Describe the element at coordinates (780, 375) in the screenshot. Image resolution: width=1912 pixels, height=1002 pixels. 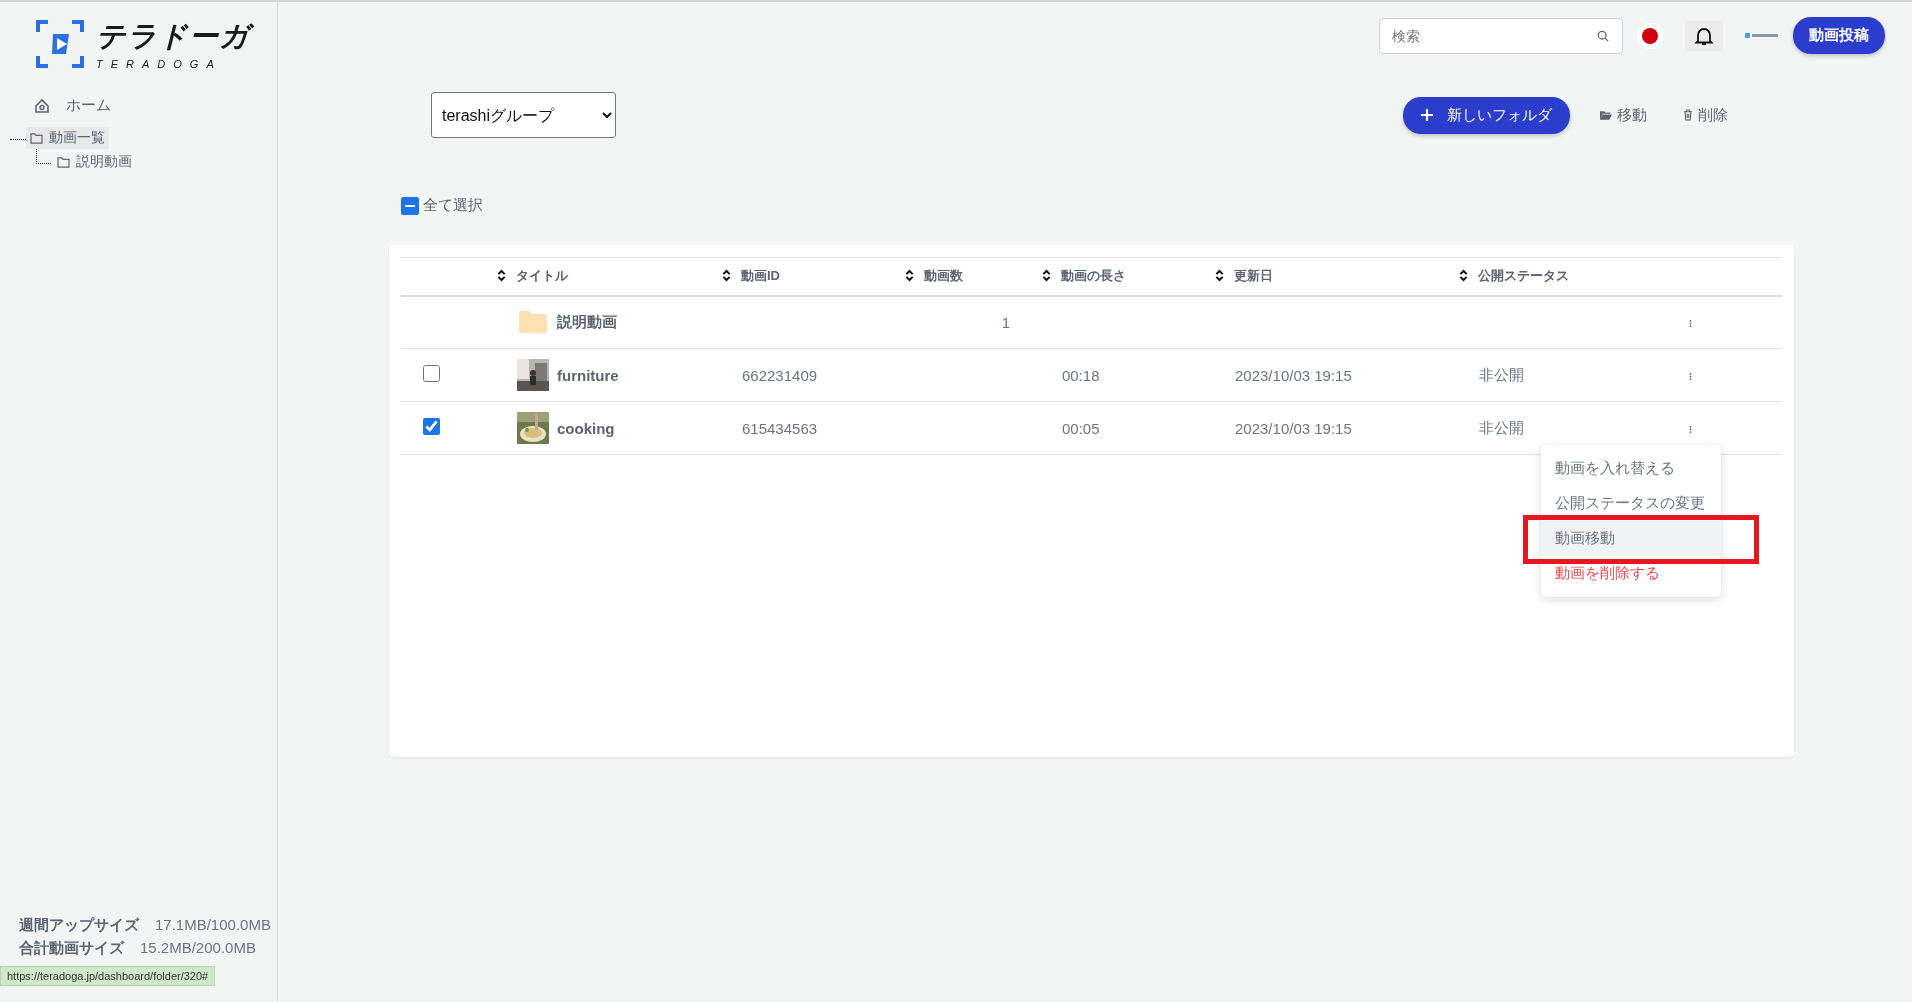
I see `video-id: 662231409` at that location.